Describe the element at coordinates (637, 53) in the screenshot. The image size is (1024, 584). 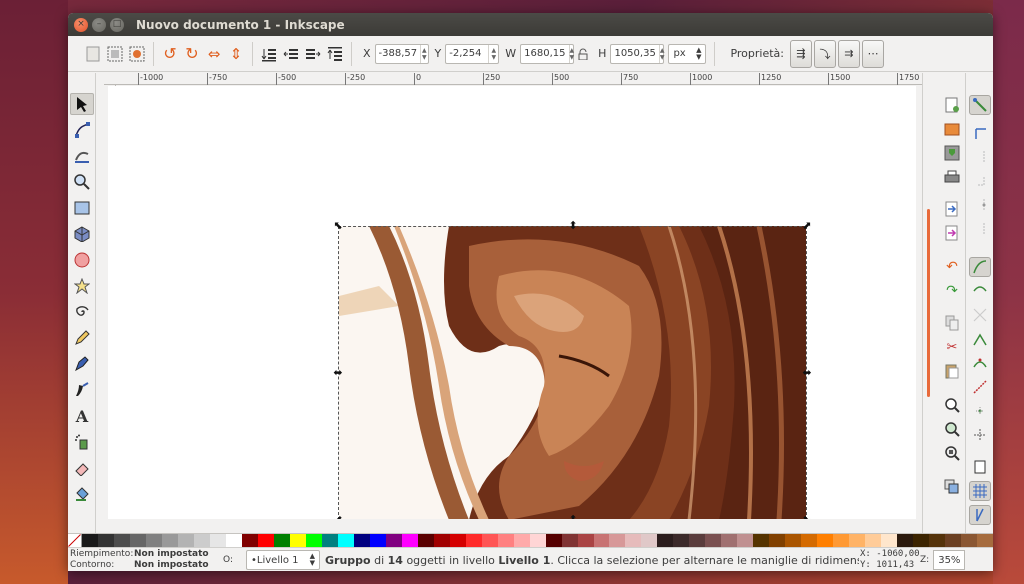
I see `h-field: 1050,35 ▲ ▼` at that location.